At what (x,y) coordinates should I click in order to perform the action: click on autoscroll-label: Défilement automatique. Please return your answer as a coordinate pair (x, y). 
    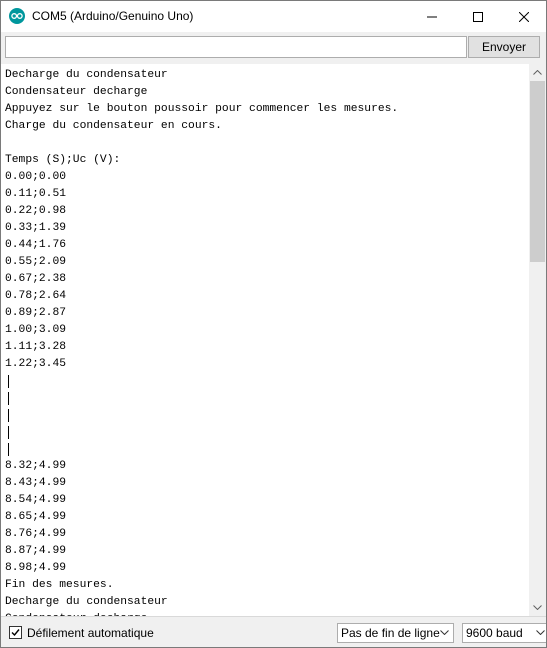
    Looking at the image, I should click on (90, 633).